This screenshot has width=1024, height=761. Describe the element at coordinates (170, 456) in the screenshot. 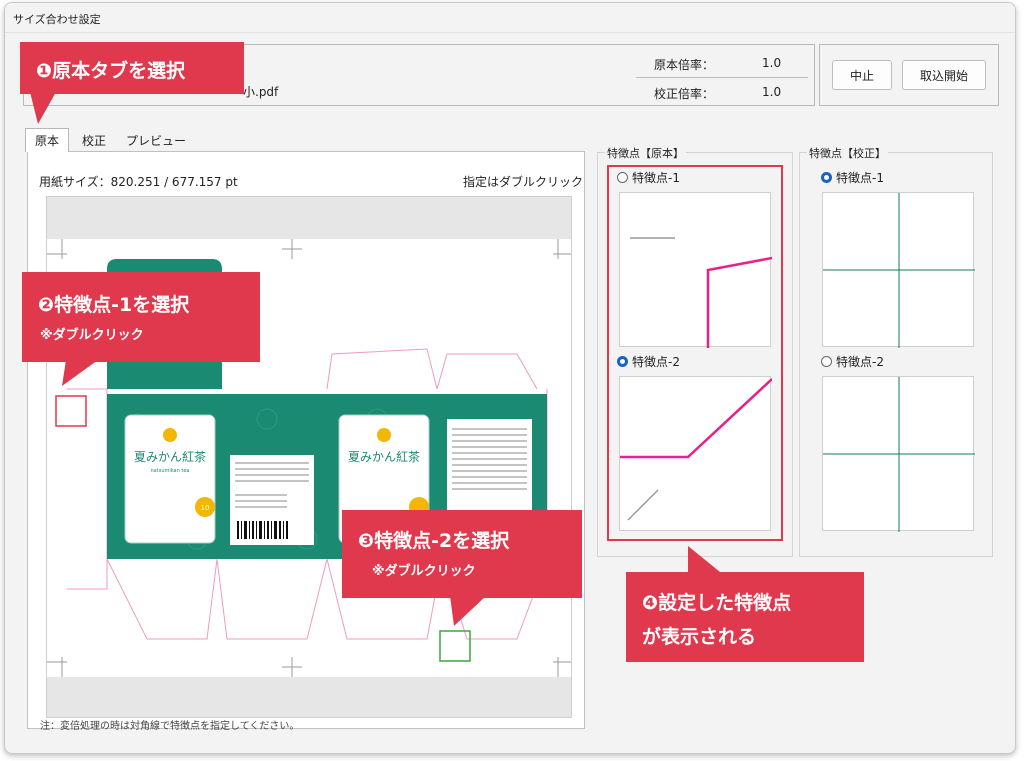

I see `product-title-front: 夏みかん紅茶` at that location.